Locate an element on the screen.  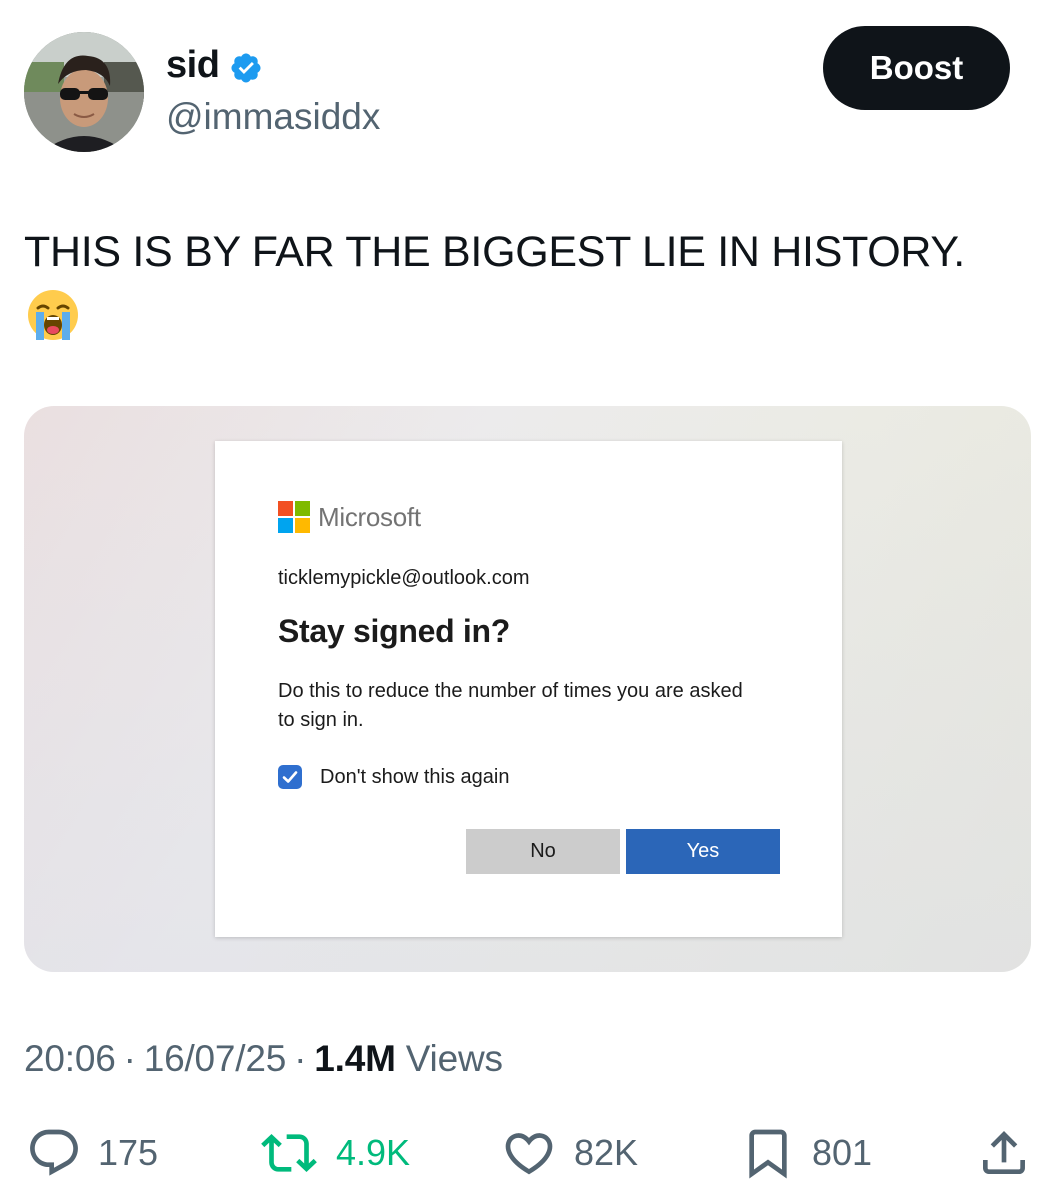
reply-icon is located at coordinates (54, 1152).